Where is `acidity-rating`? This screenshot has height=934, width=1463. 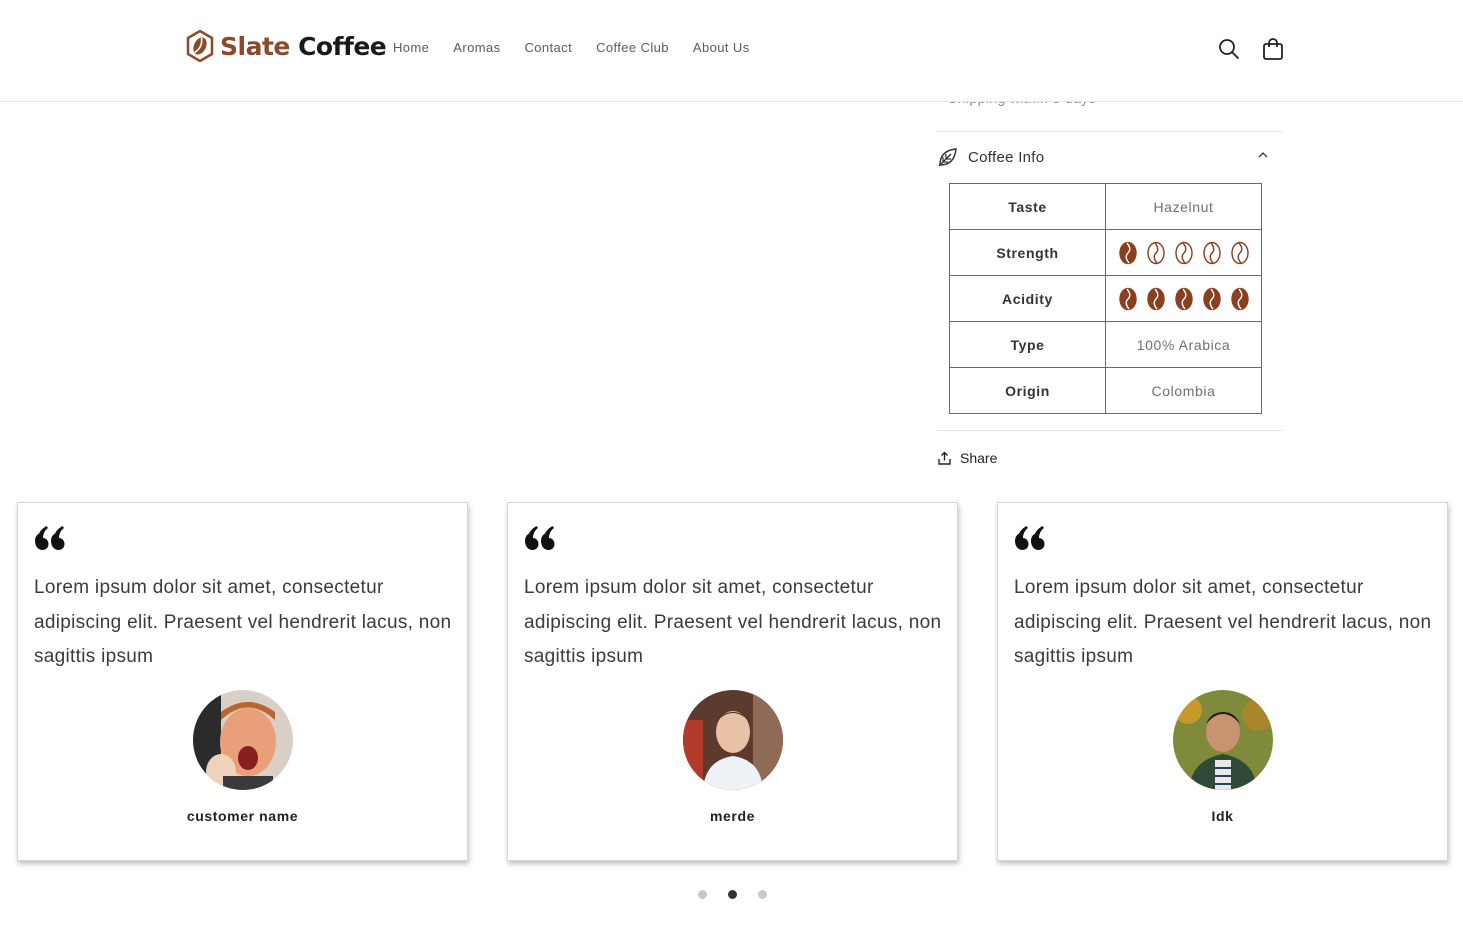
acidity-rating is located at coordinates (1183, 298).